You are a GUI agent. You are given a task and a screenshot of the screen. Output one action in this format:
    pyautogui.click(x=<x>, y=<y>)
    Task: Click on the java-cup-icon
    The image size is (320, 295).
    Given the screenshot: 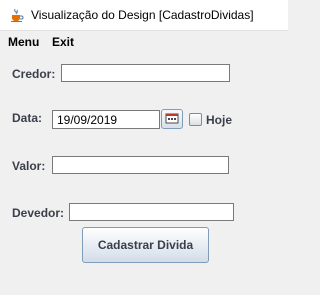 What is the action you would take?
    pyautogui.click(x=17, y=15)
    